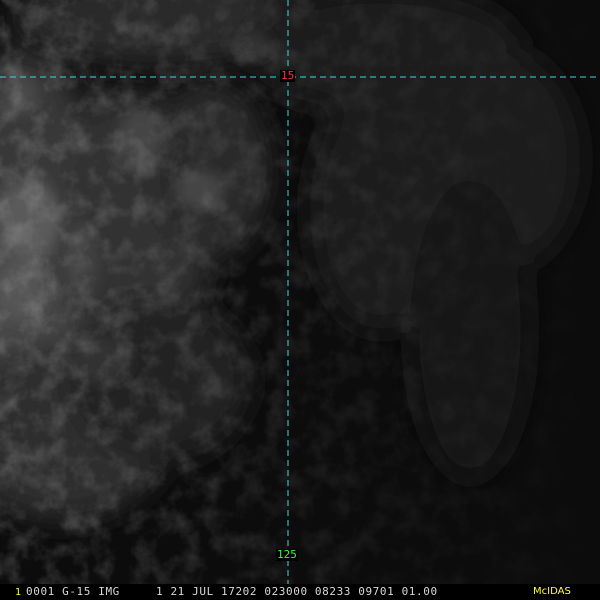 The image size is (600, 600). Describe the element at coordinates (287, 554) in the screenshot. I see `longitude-label: 125` at that location.